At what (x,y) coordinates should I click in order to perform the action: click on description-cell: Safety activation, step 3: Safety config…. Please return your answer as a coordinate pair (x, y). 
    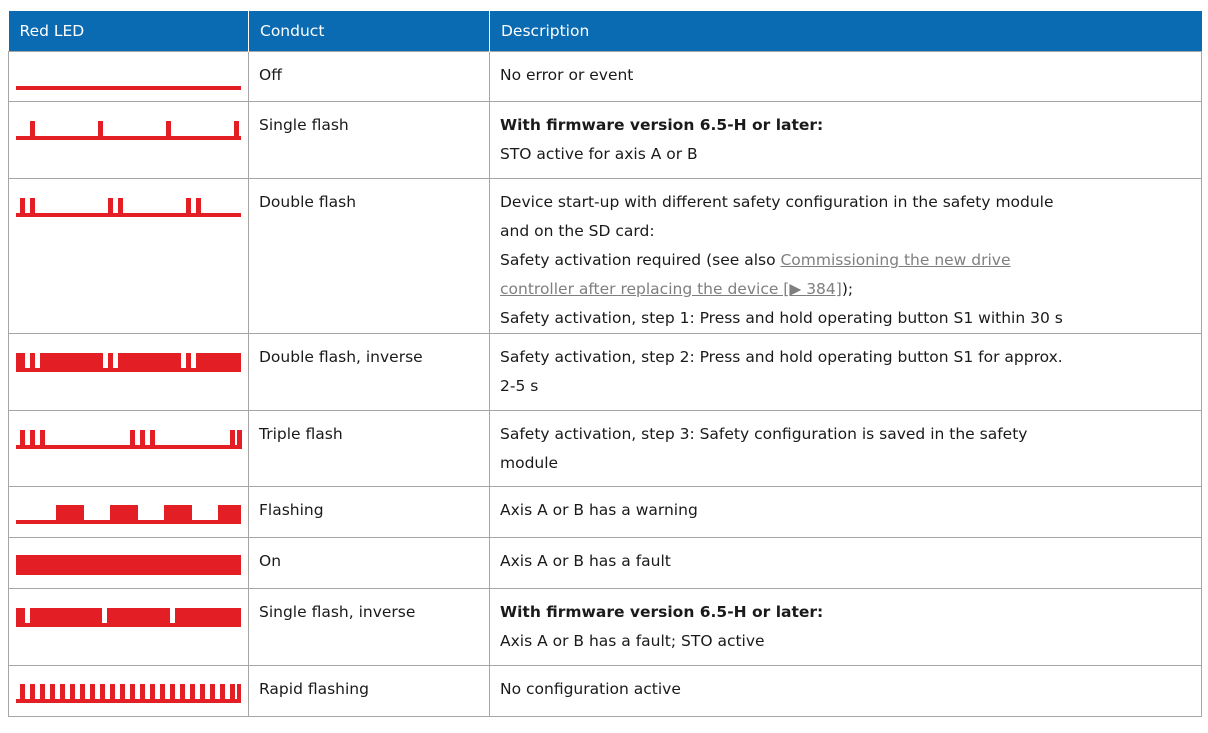
    Looking at the image, I should click on (845, 448).